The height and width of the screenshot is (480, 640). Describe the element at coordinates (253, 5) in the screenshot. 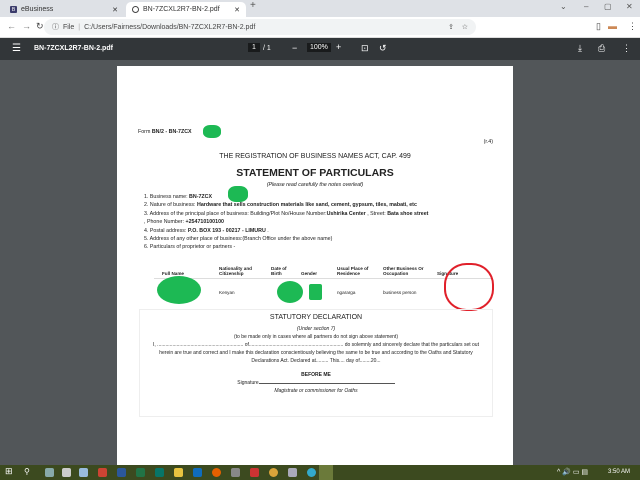

I see `new-tab-button: +` at that location.